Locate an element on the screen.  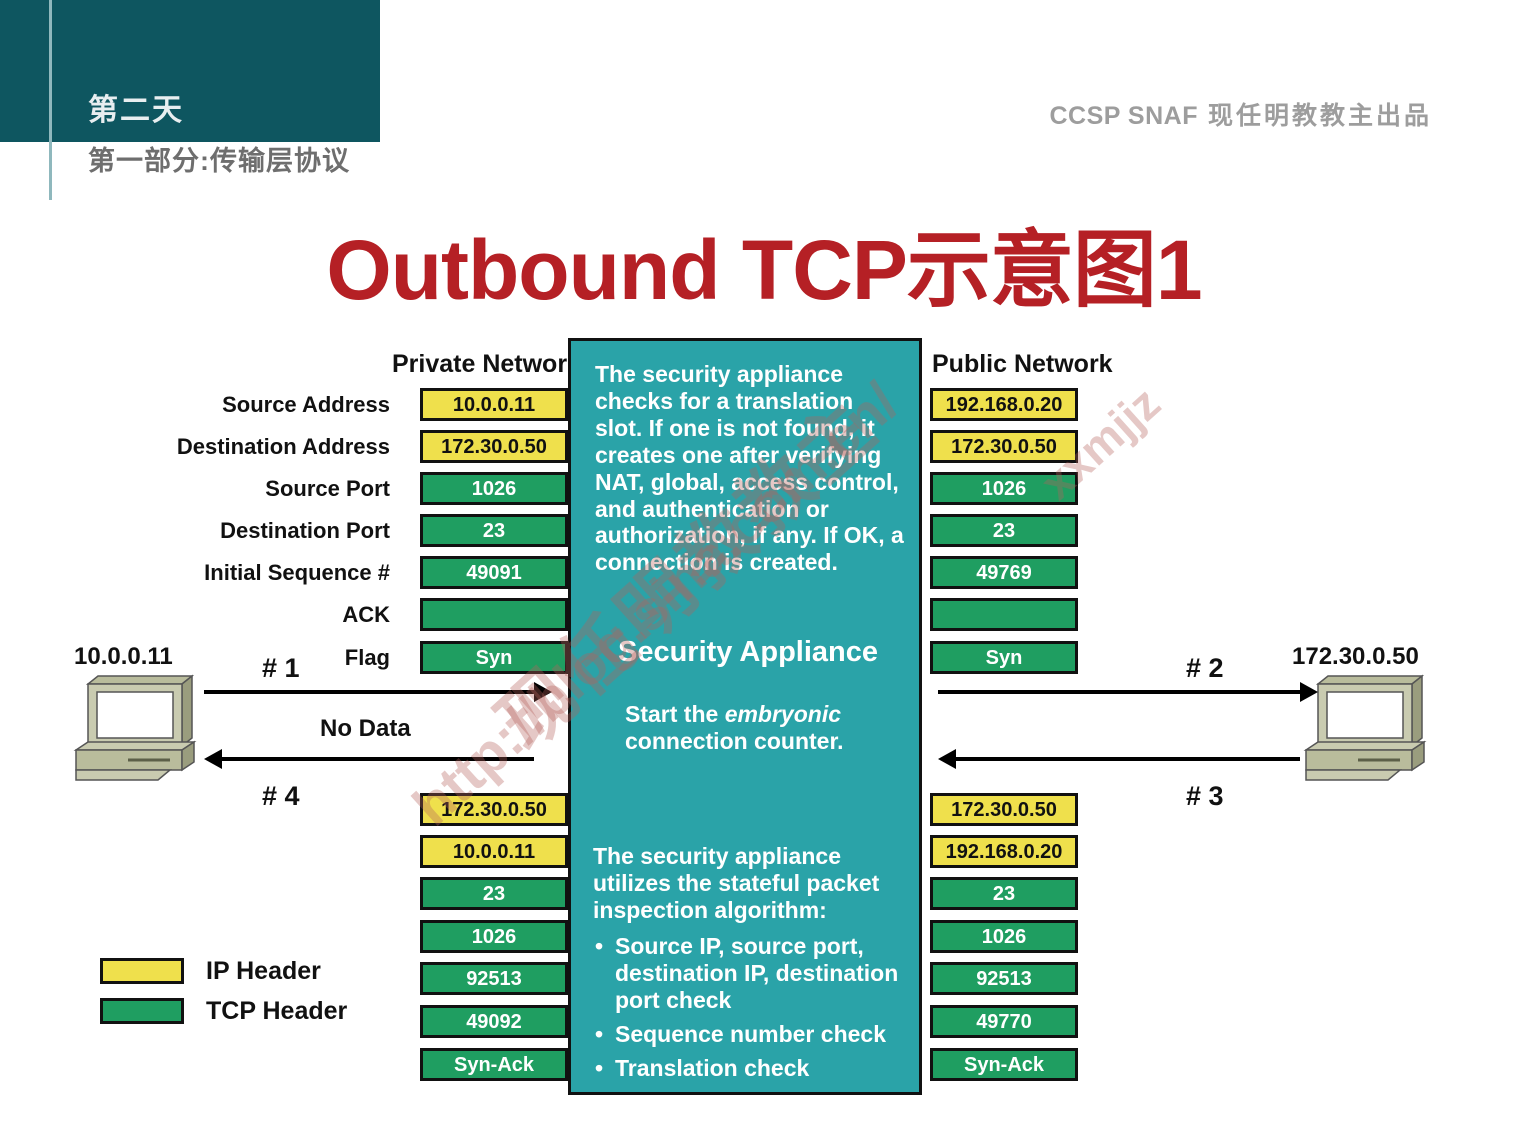
field-public-bottom-ack: 49770 is located at coordinates (1004, 1021).